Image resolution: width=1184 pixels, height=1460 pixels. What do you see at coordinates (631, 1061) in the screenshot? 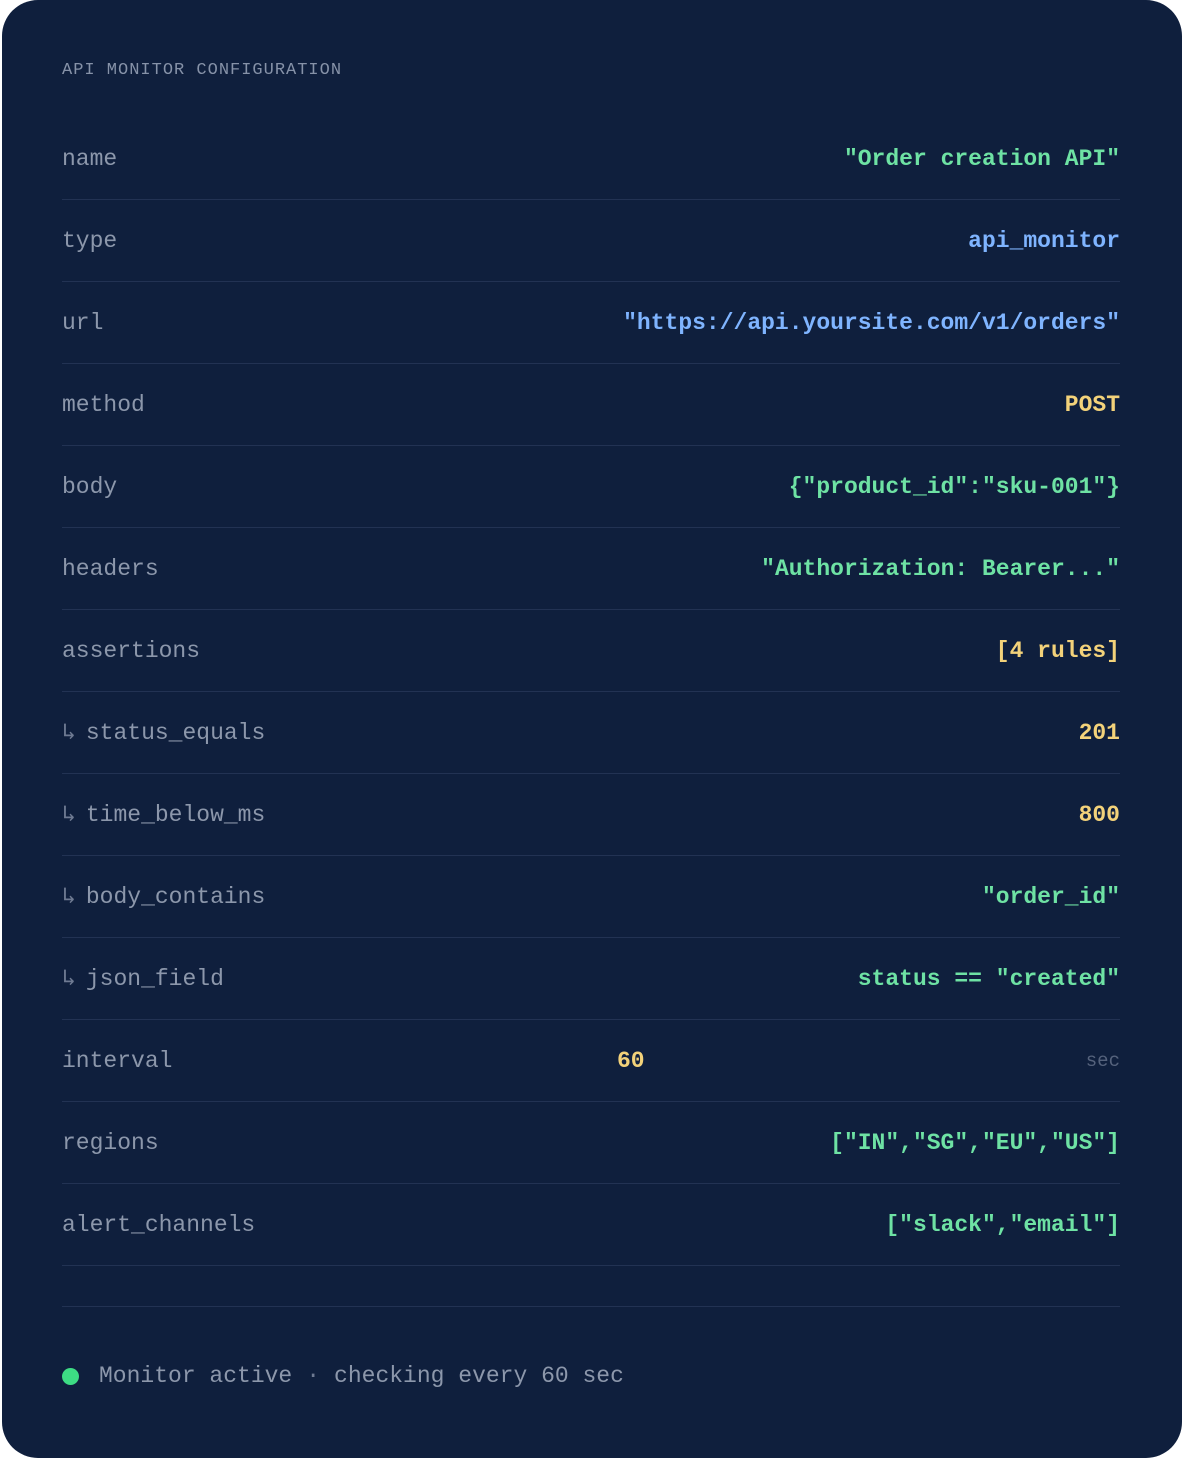
I see `interval-value: 60` at bounding box center [631, 1061].